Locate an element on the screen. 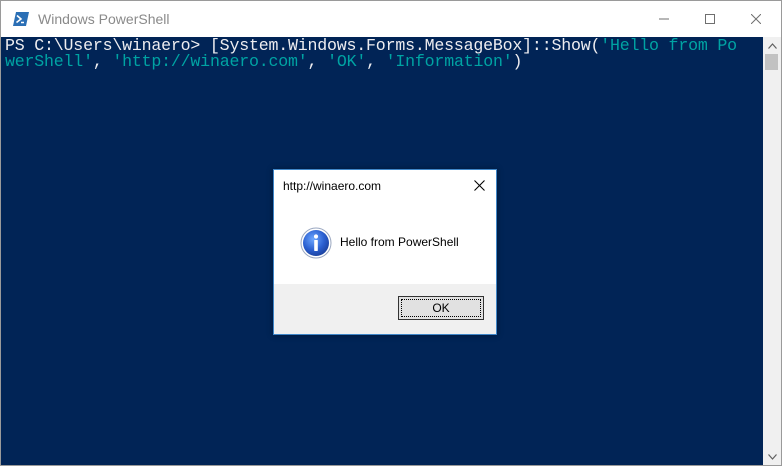 The height and width of the screenshot is (466, 782). close-paren: ) is located at coordinates (517, 61).